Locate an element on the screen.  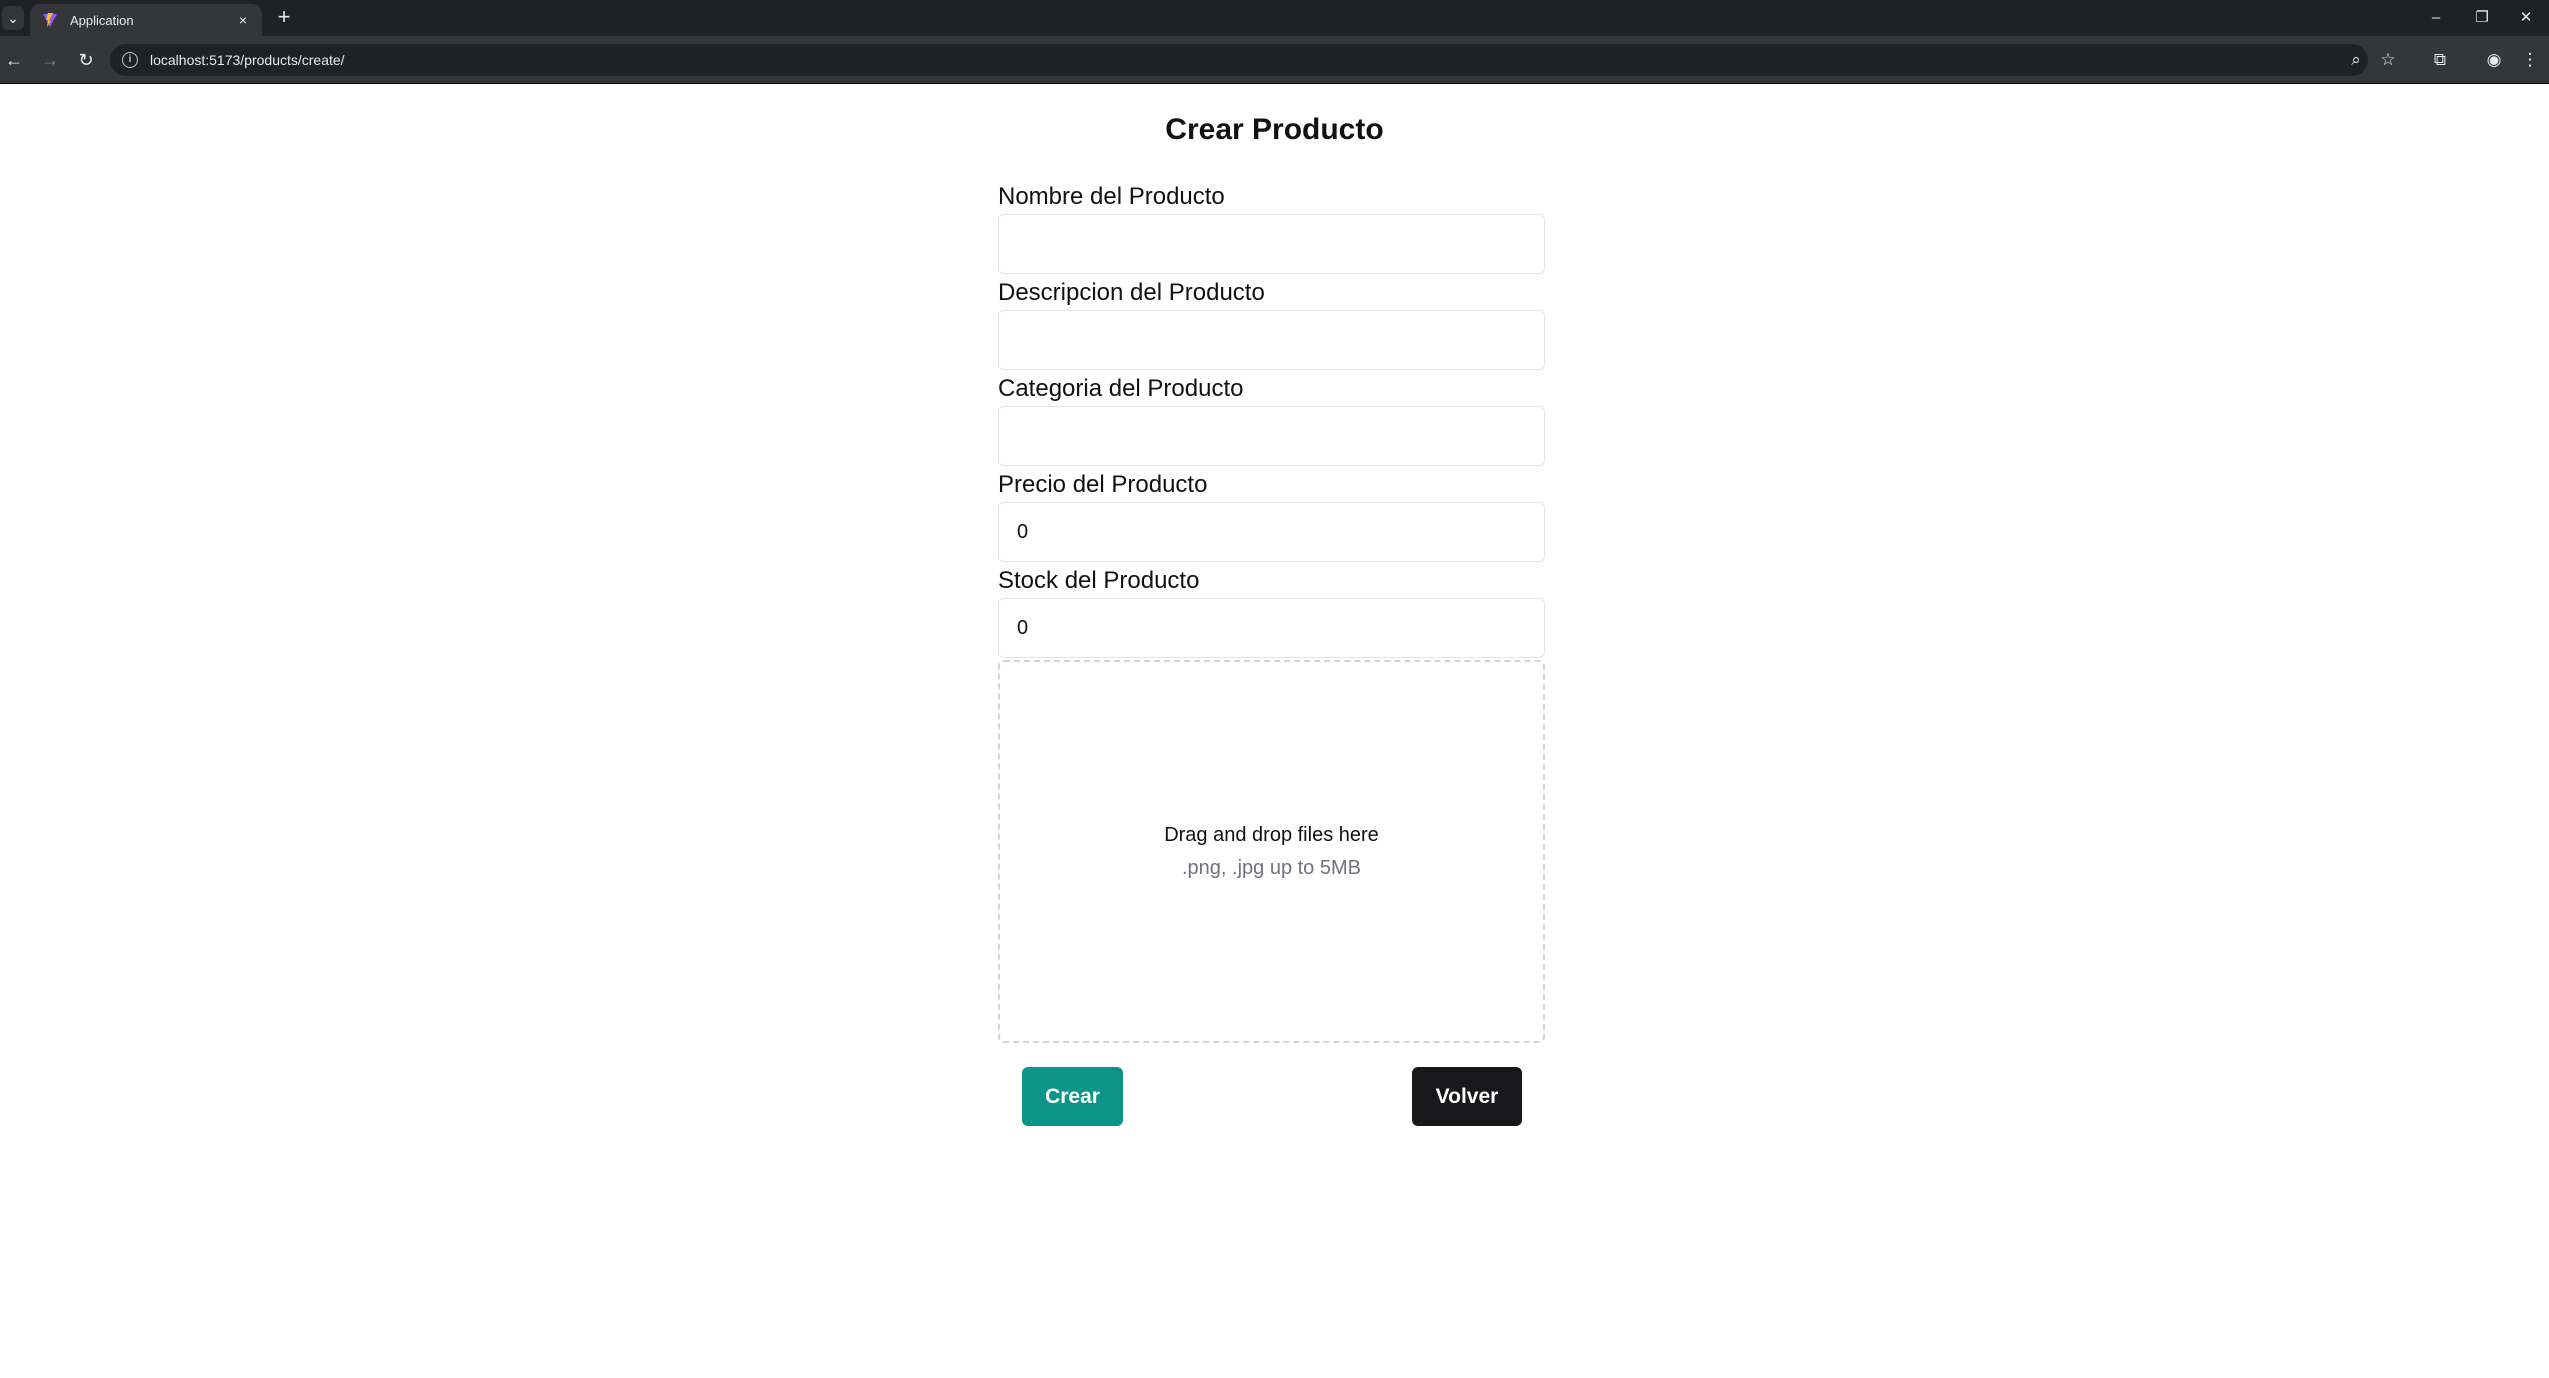
address-bar: i localhost:5173/products/create/ is located at coordinates (1239, 60).